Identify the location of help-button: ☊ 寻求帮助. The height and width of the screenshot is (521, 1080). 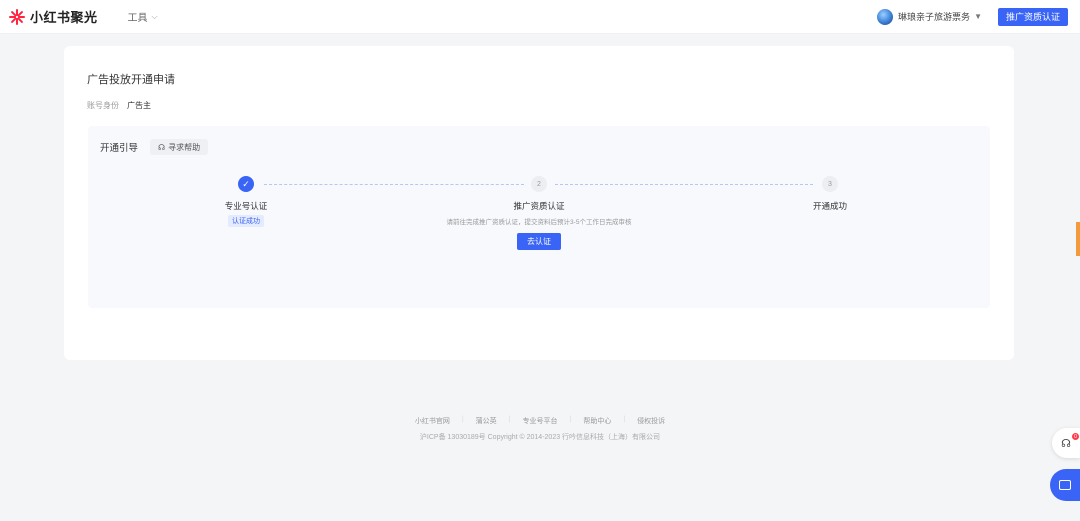
(179, 147).